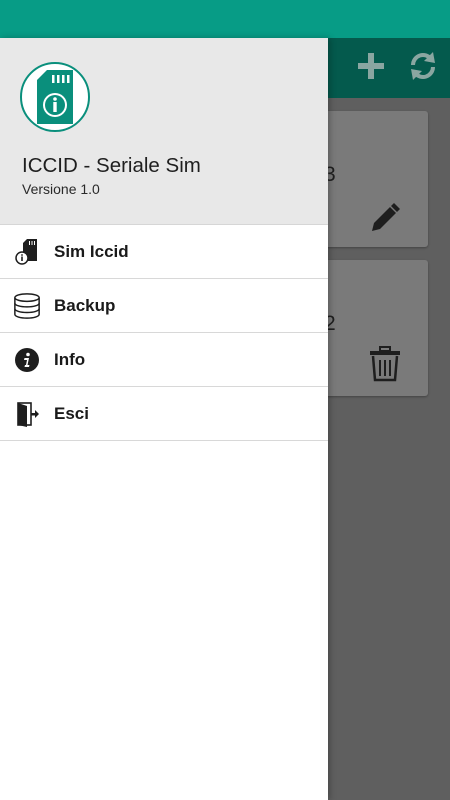 This screenshot has height=800, width=450. What do you see at coordinates (385, 366) in the screenshot?
I see `trash-icon` at bounding box center [385, 366].